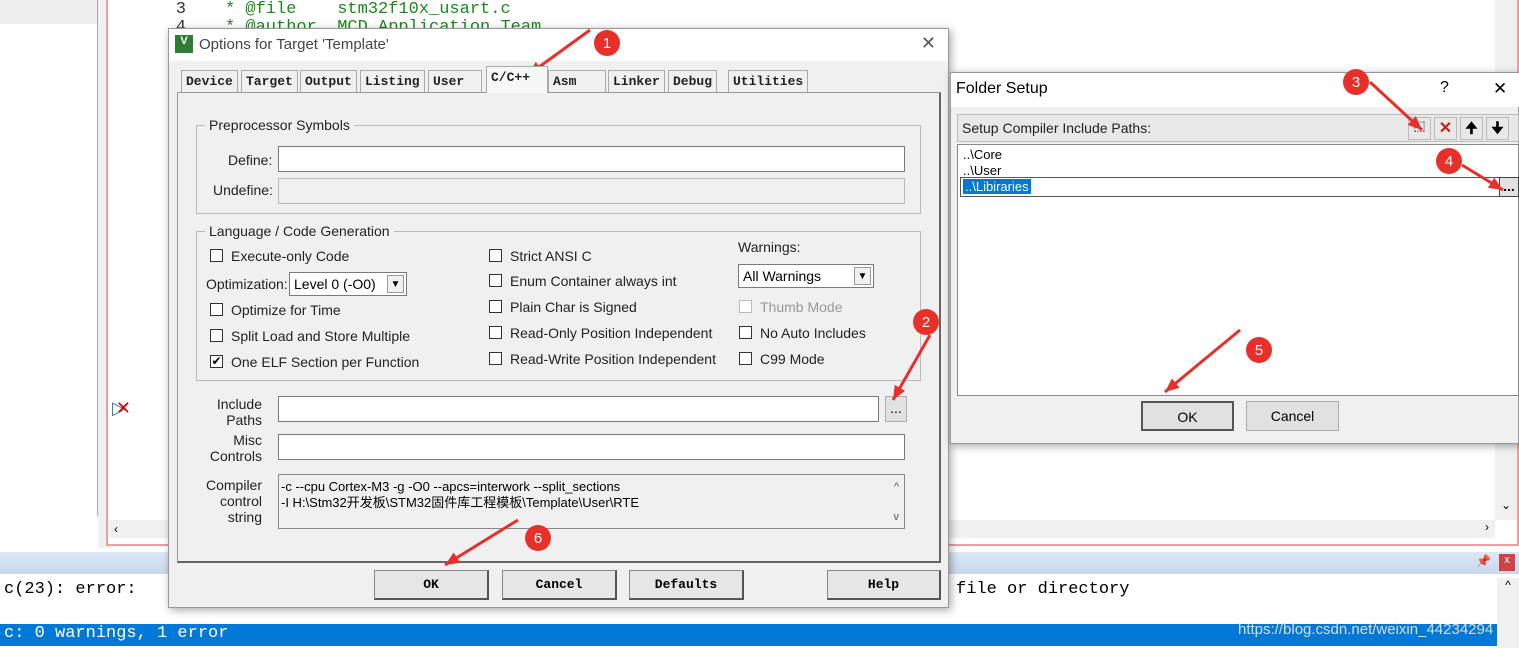  I want to click on annotation-arrow, so click(1202, 361).